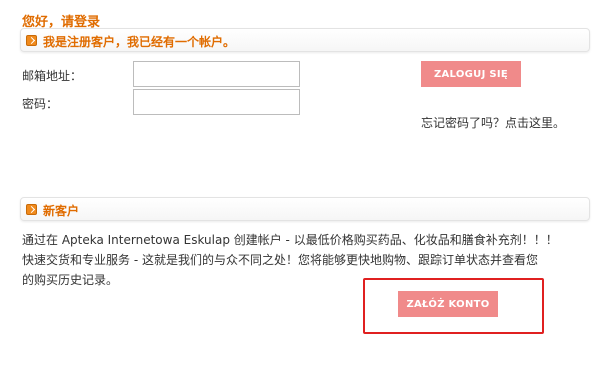 This screenshot has height=389, width=600. I want to click on login-button: ZALOGUJ SIĘ, so click(471, 74).